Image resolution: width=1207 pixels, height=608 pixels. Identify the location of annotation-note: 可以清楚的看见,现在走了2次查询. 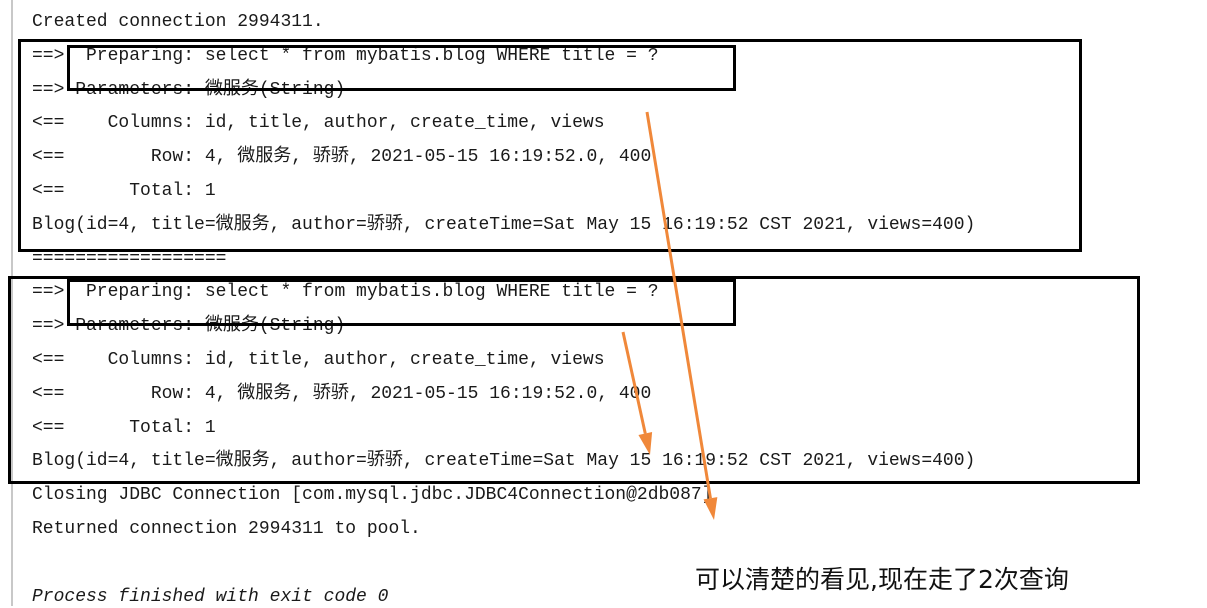
(882, 579).